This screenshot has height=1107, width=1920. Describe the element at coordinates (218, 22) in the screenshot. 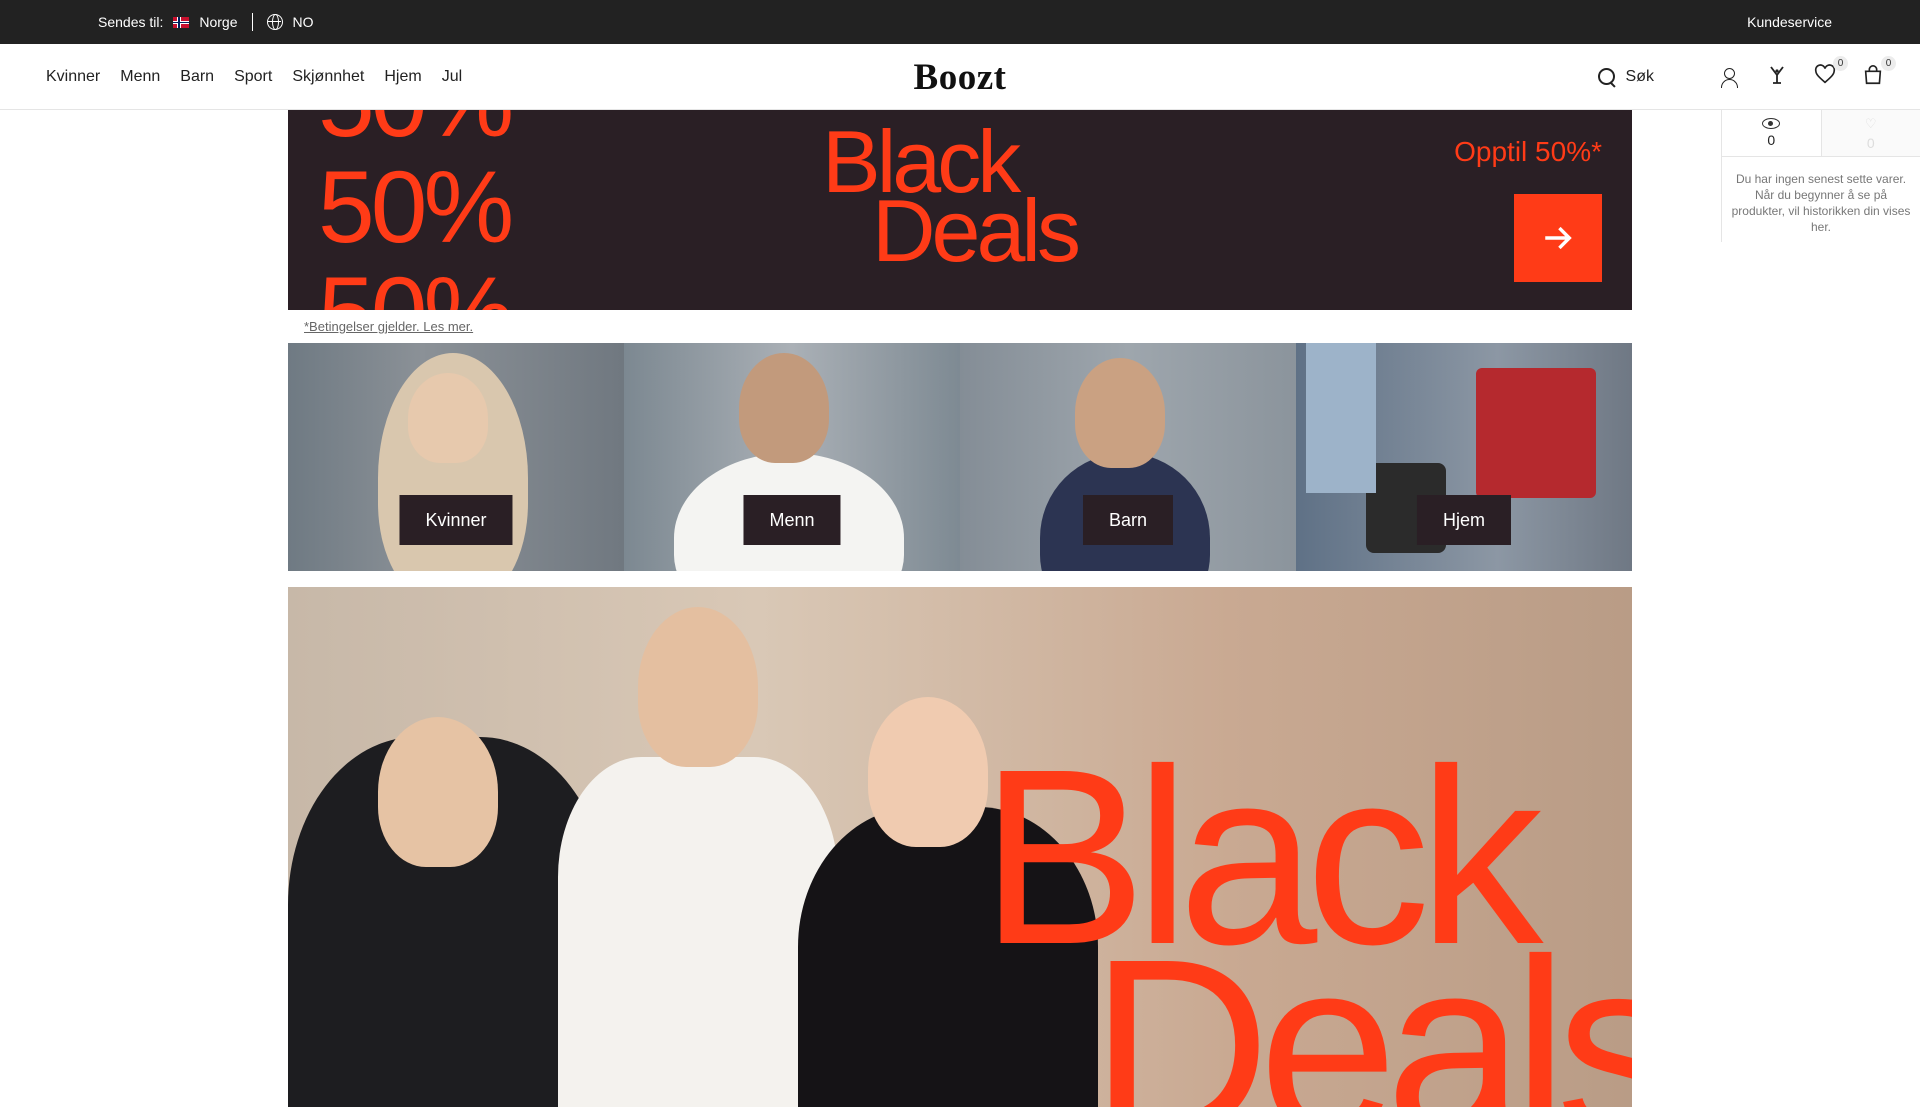

I see `country-label: Norge` at that location.